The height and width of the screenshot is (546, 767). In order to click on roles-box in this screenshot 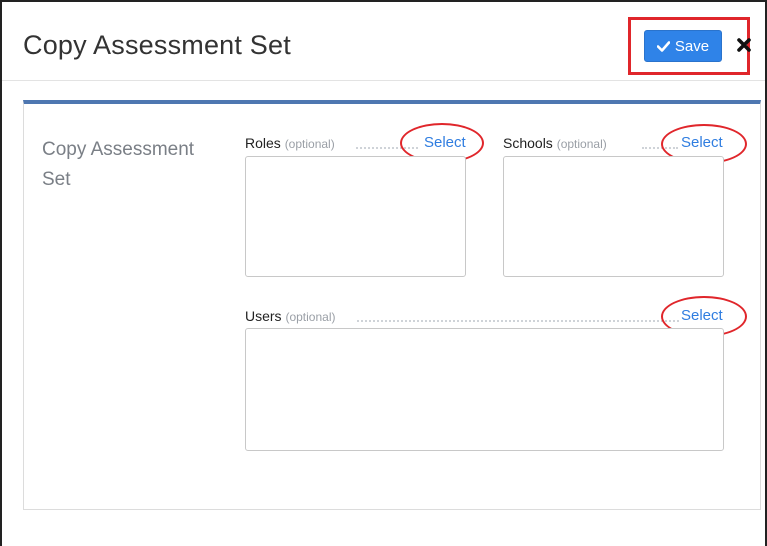, I will do `click(355, 216)`.